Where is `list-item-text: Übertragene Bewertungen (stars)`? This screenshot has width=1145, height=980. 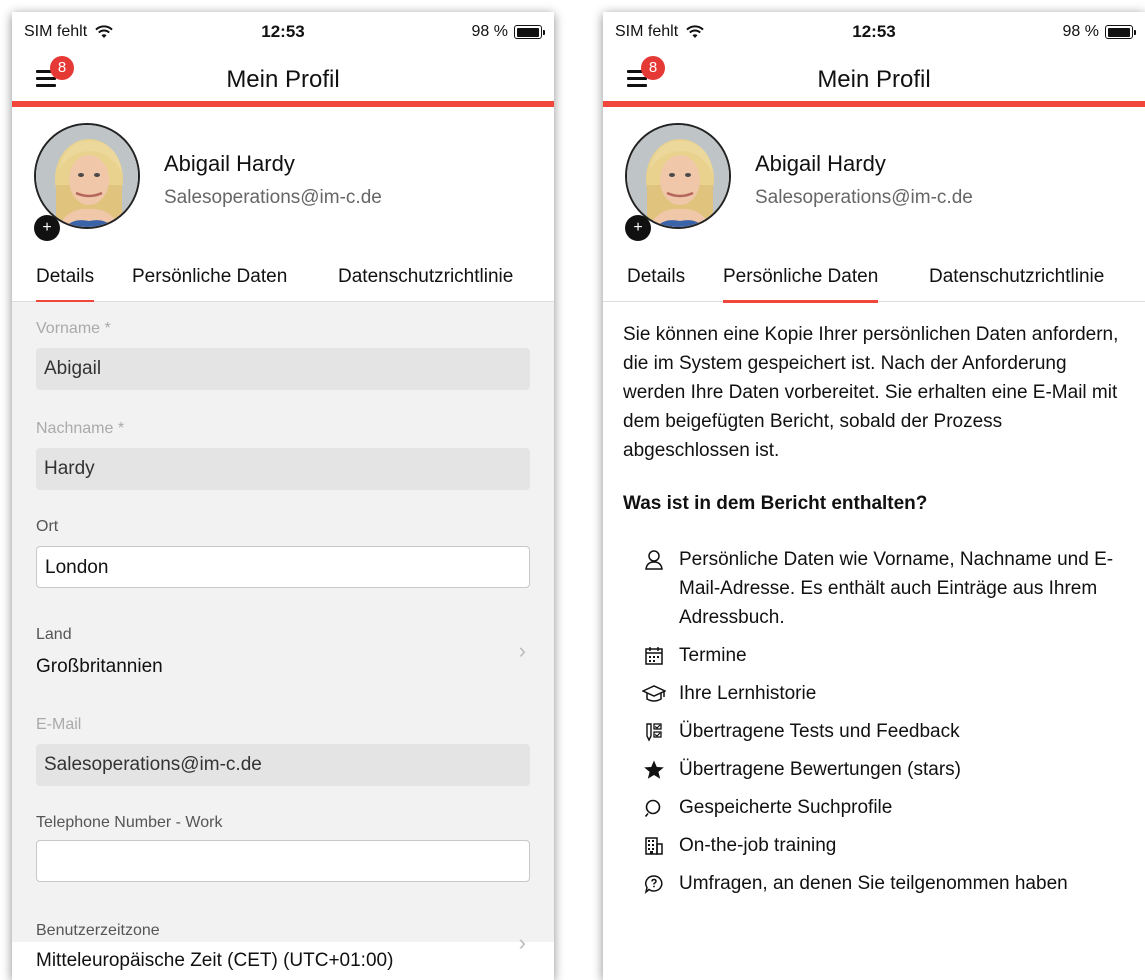 list-item-text: Übertragene Bewertungen (stars) is located at coordinates (820, 769).